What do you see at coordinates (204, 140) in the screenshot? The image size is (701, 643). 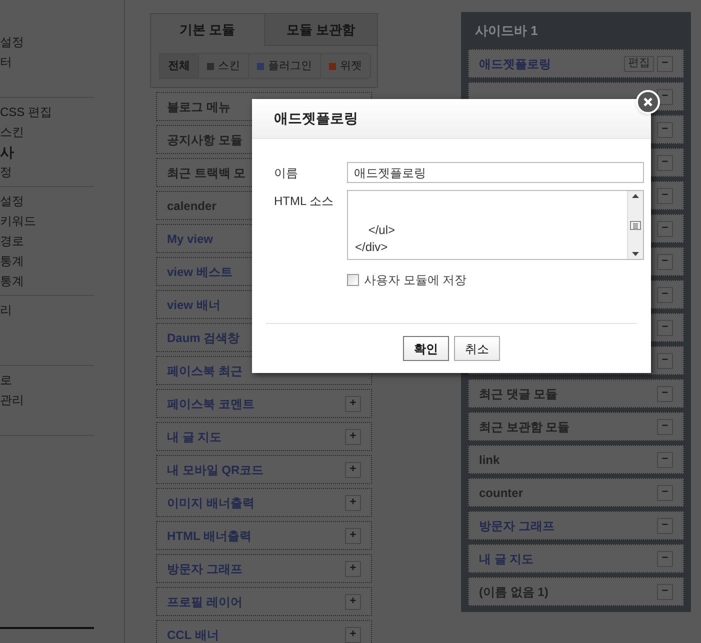 I see `module-name: 공지사항 모듈` at bounding box center [204, 140].